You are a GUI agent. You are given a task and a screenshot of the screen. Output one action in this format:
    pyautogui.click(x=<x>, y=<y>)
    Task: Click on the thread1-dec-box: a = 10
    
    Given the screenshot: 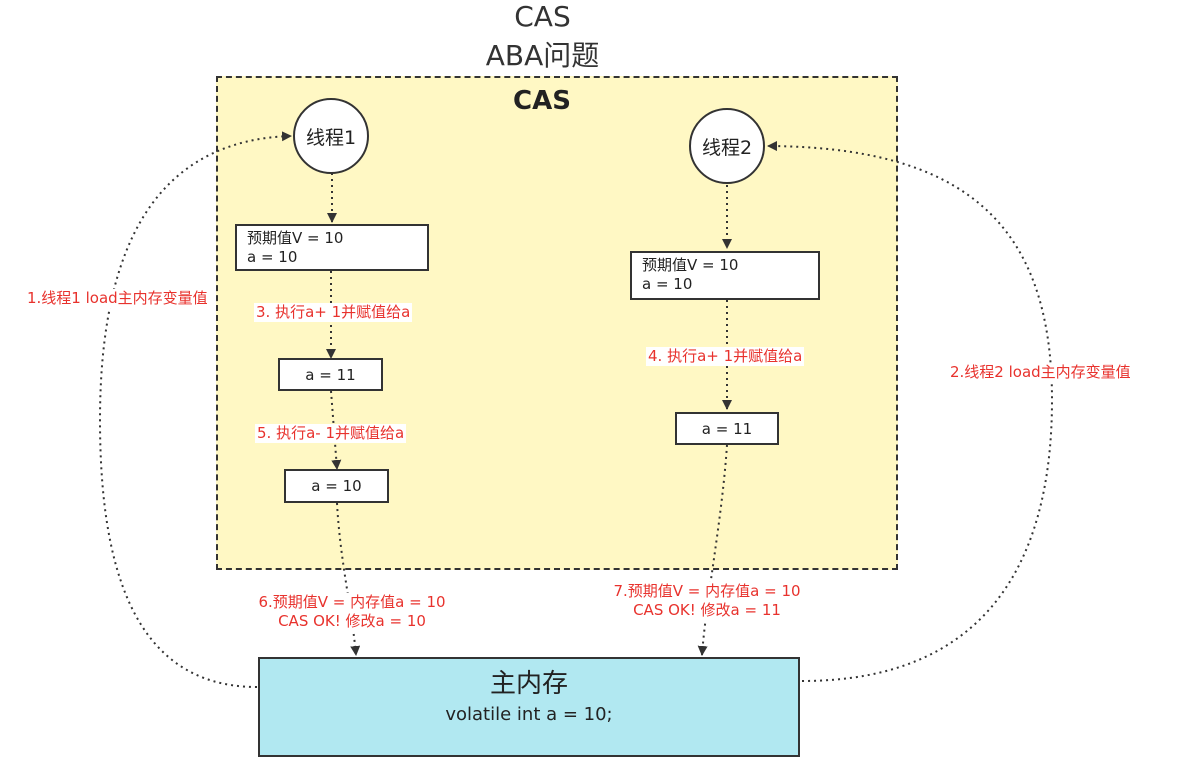 What is the action you would take?
    pyautogui.click(x=336, y=486)
    